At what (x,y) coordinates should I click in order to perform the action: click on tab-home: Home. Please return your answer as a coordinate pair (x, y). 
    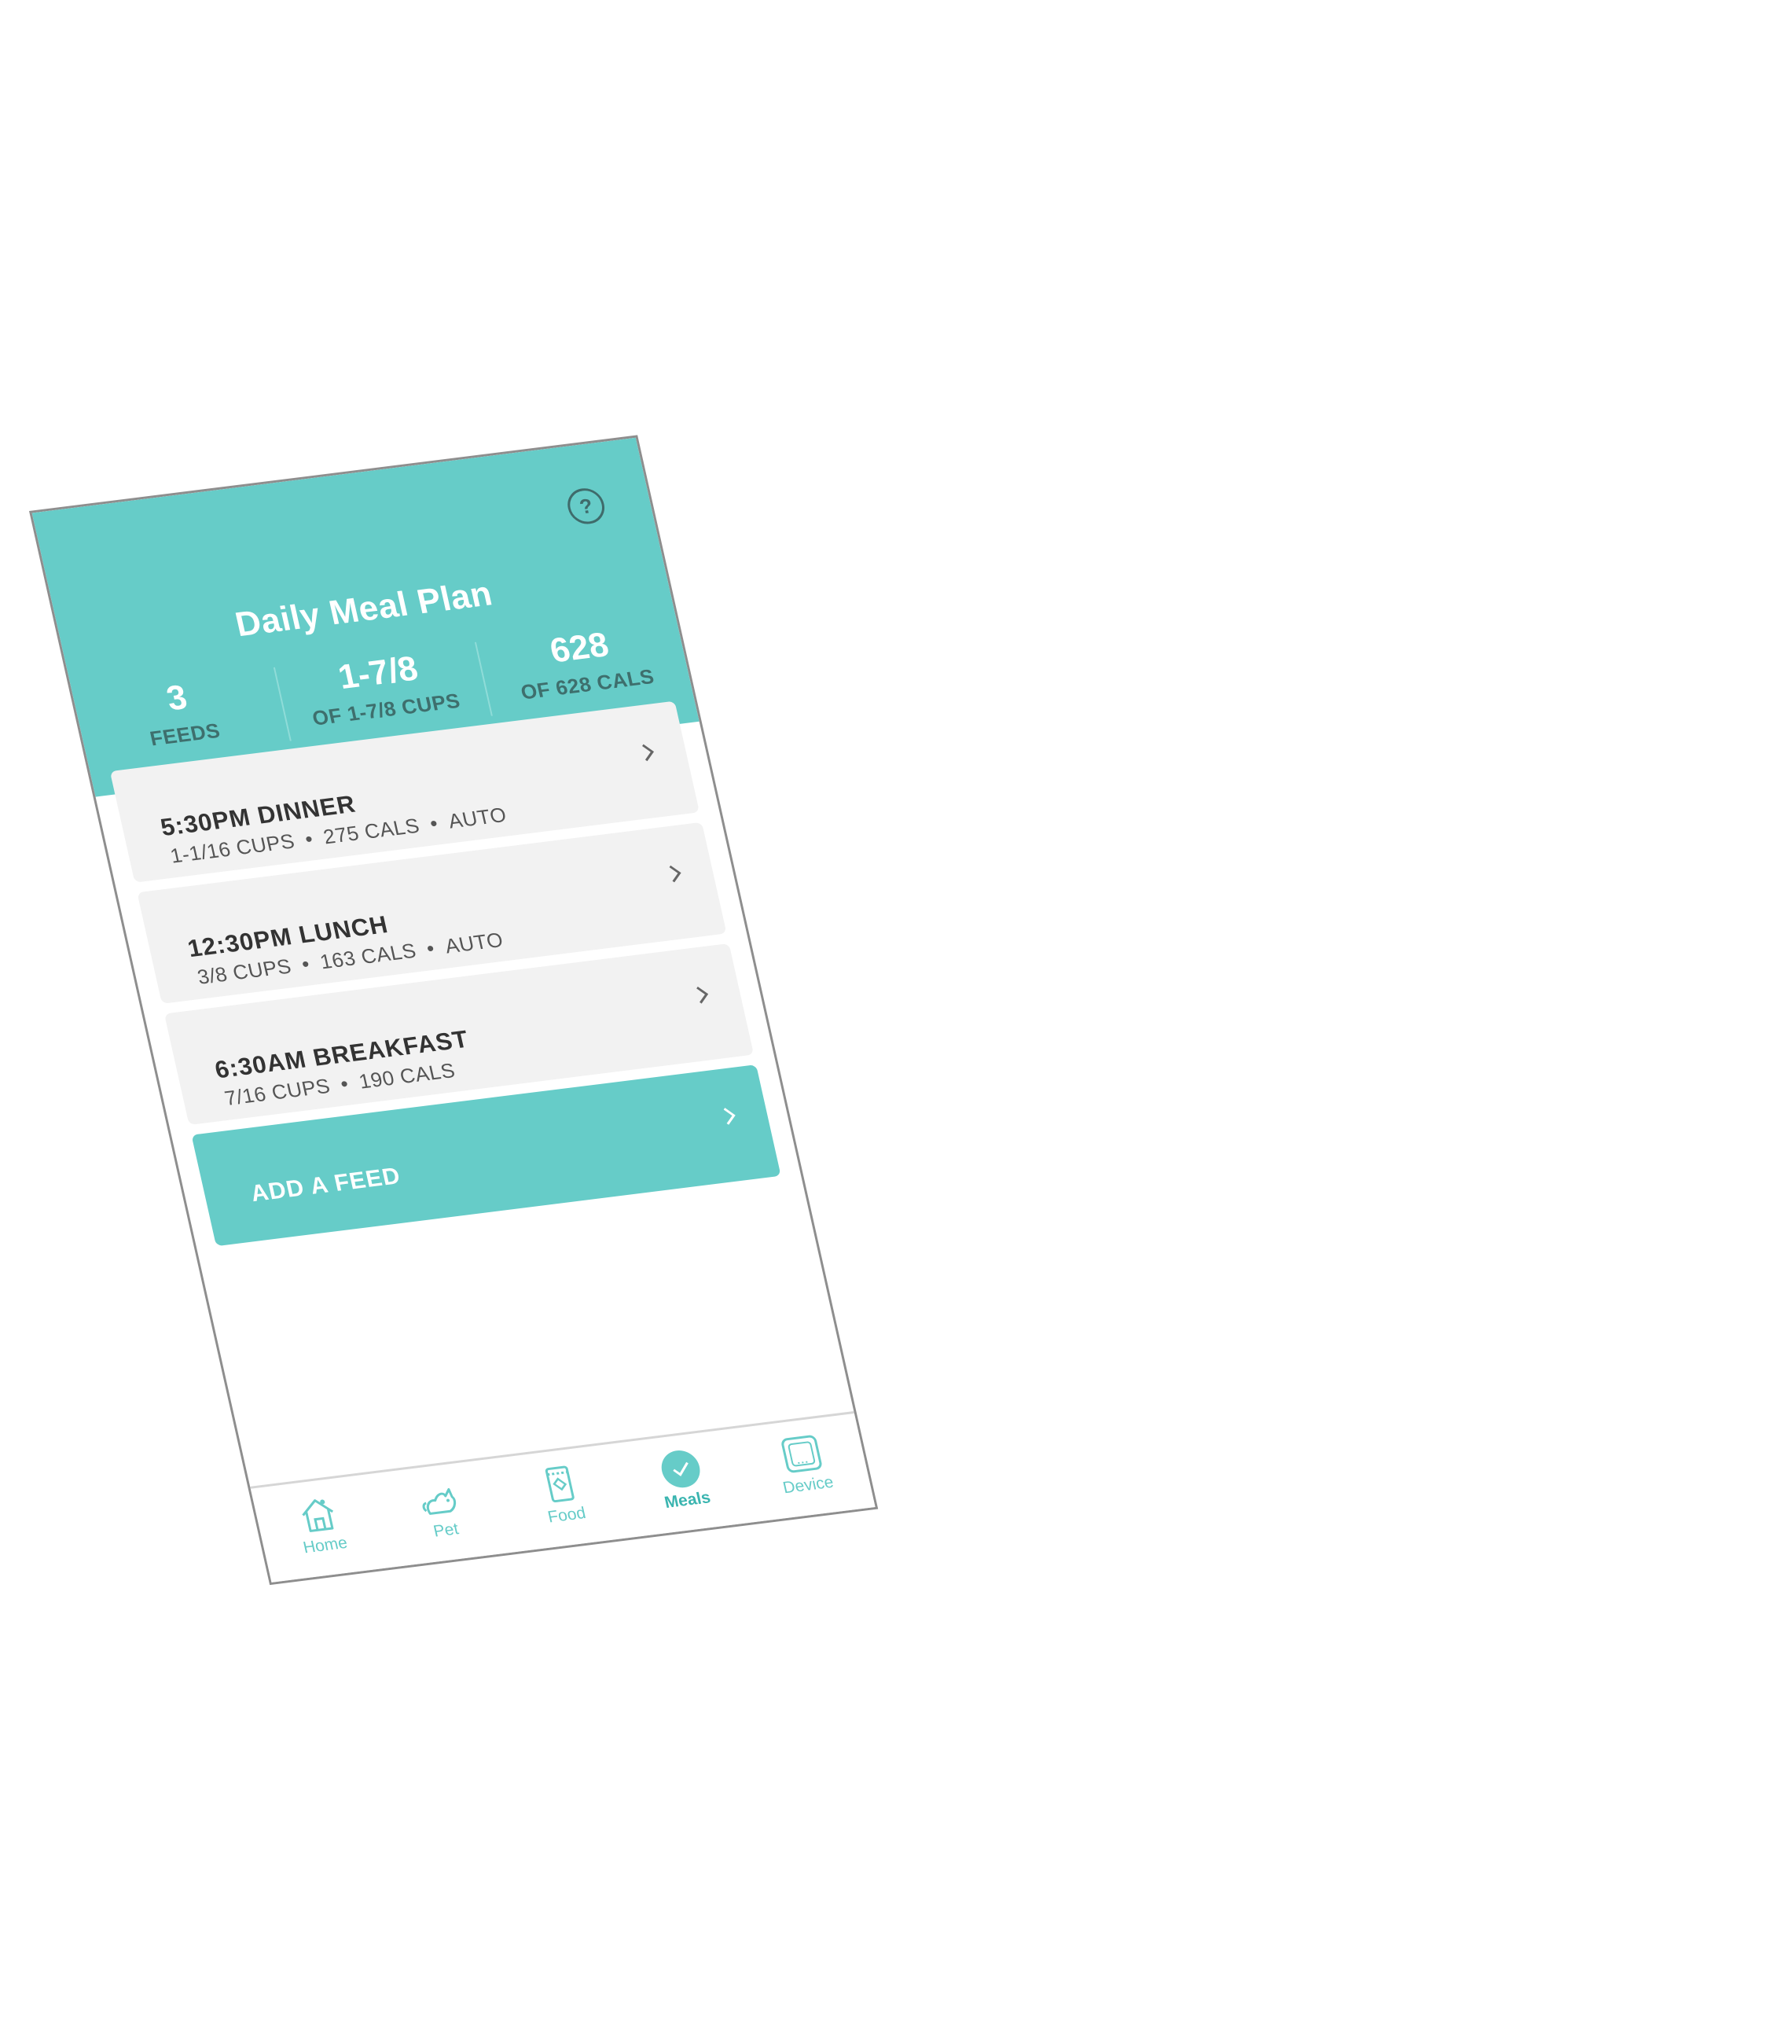
    Looking at the image, I should click on (321, 1529).